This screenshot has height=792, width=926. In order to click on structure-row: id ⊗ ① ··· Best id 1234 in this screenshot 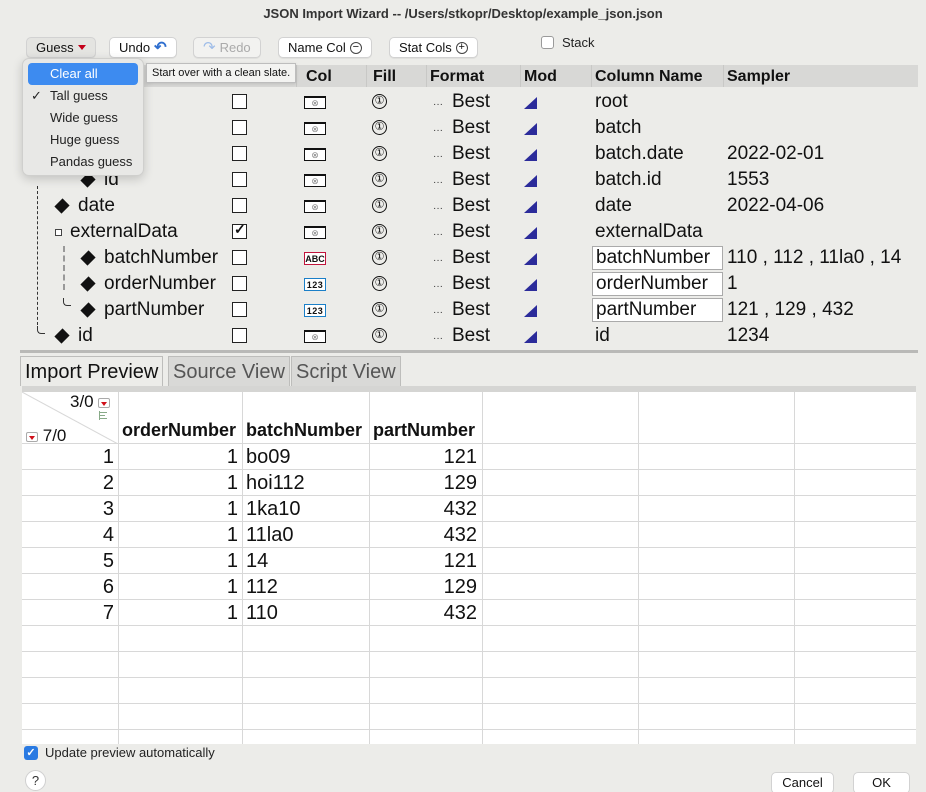, I will do `click(463, 336)`.